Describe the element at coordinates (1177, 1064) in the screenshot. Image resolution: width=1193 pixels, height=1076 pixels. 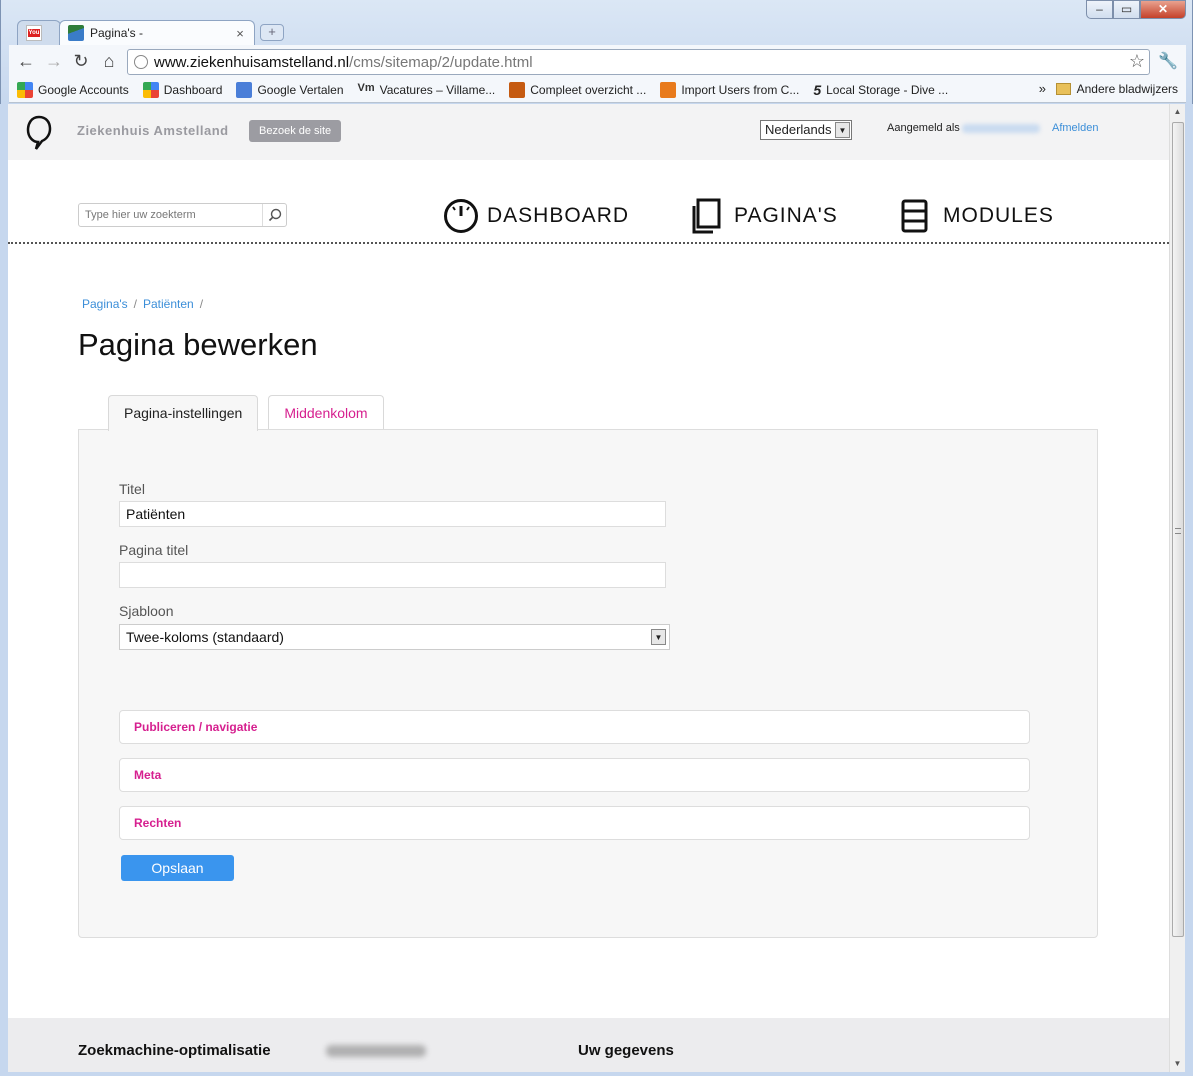
I see `scroll-down-arrow-icon: ▼` at that location.